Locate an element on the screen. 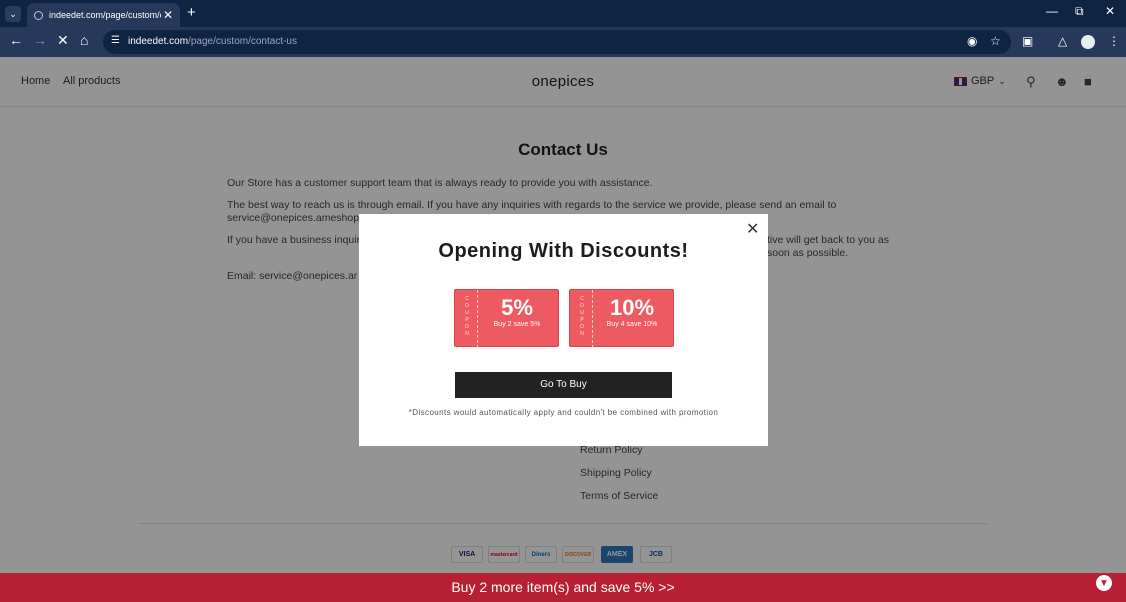 The width and height of the screenshot is (1126, 602). site-info-icon: ☰ is located at coordinates (115, 41).